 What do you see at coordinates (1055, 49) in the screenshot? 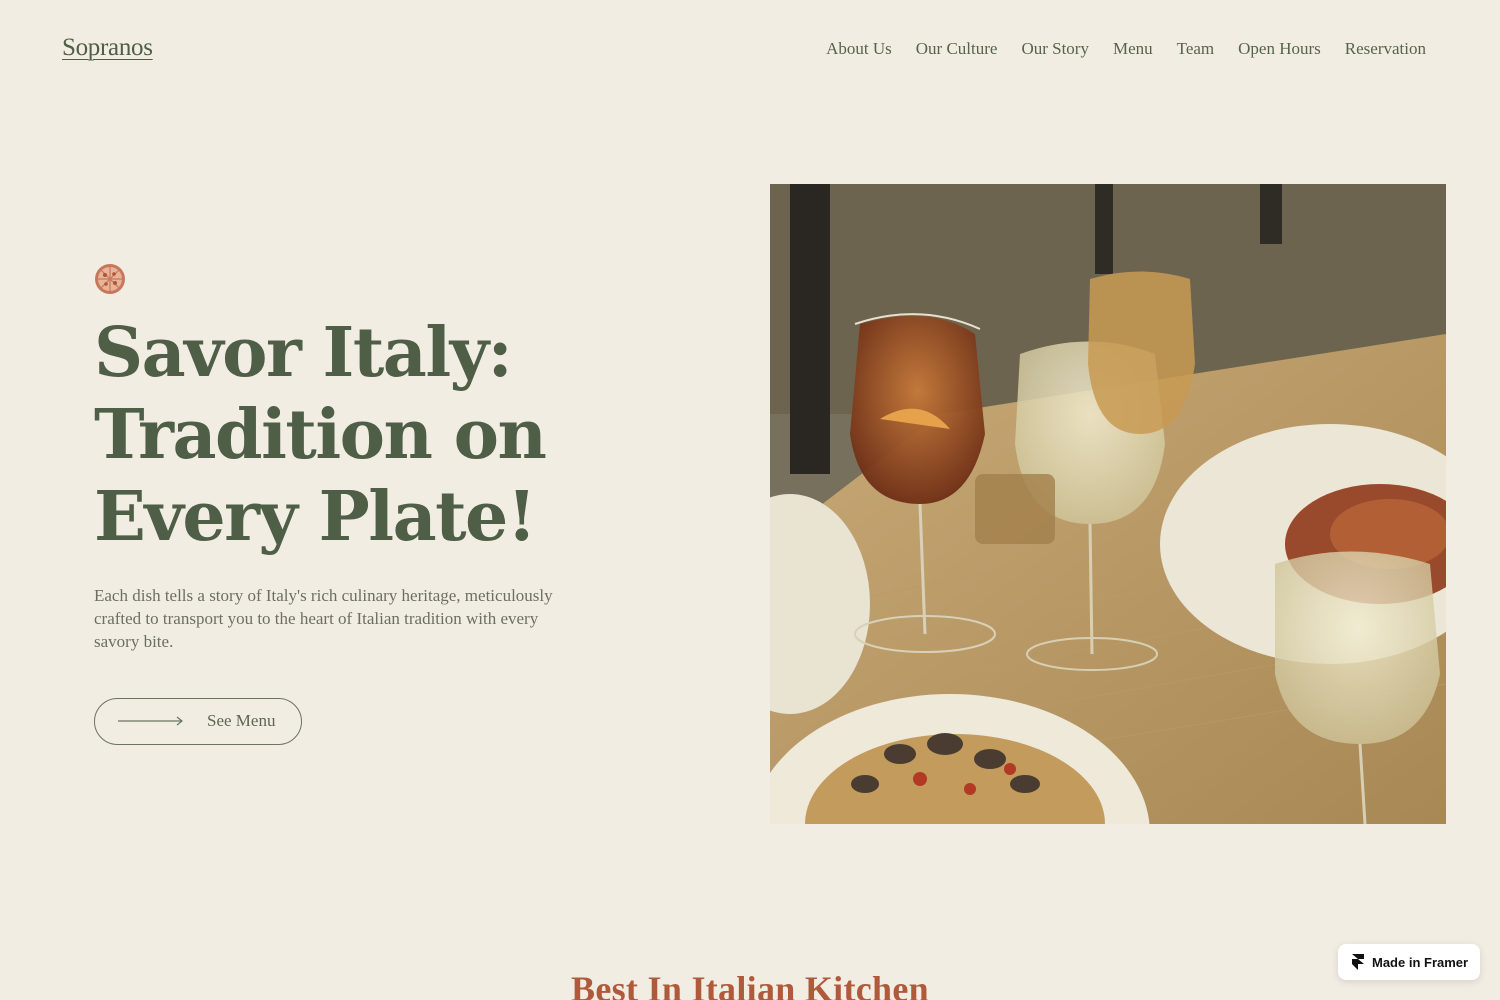
I see `nav-item-our-story: Our Story` at bounding box center [1055, 49].